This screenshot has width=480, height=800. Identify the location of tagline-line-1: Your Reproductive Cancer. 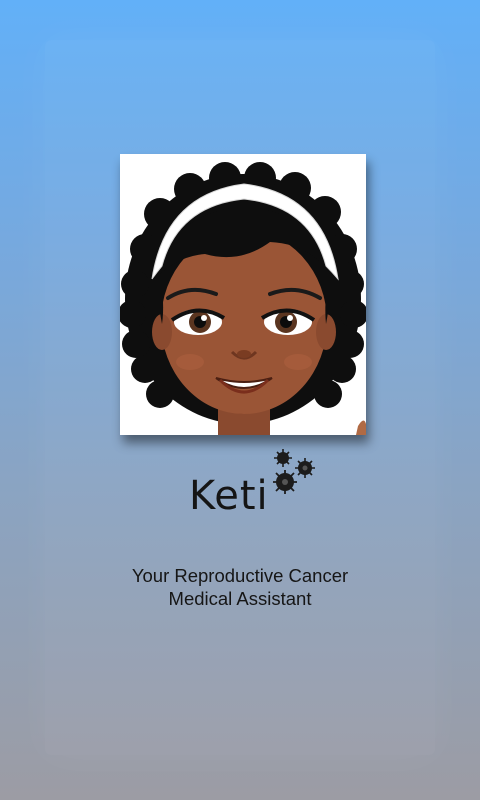
(240, 575).